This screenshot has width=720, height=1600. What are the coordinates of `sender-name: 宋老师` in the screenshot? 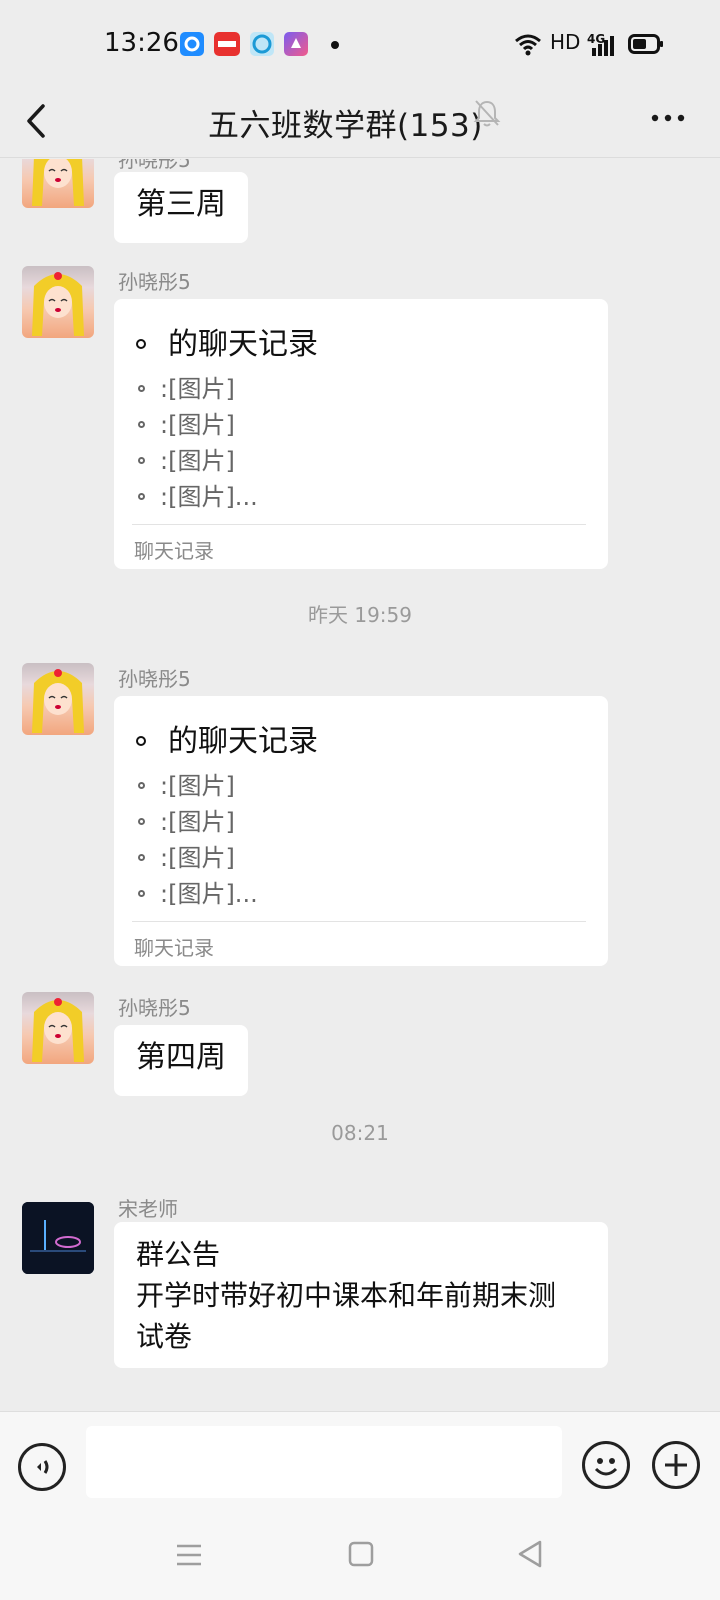 It's located at (148, 1209).